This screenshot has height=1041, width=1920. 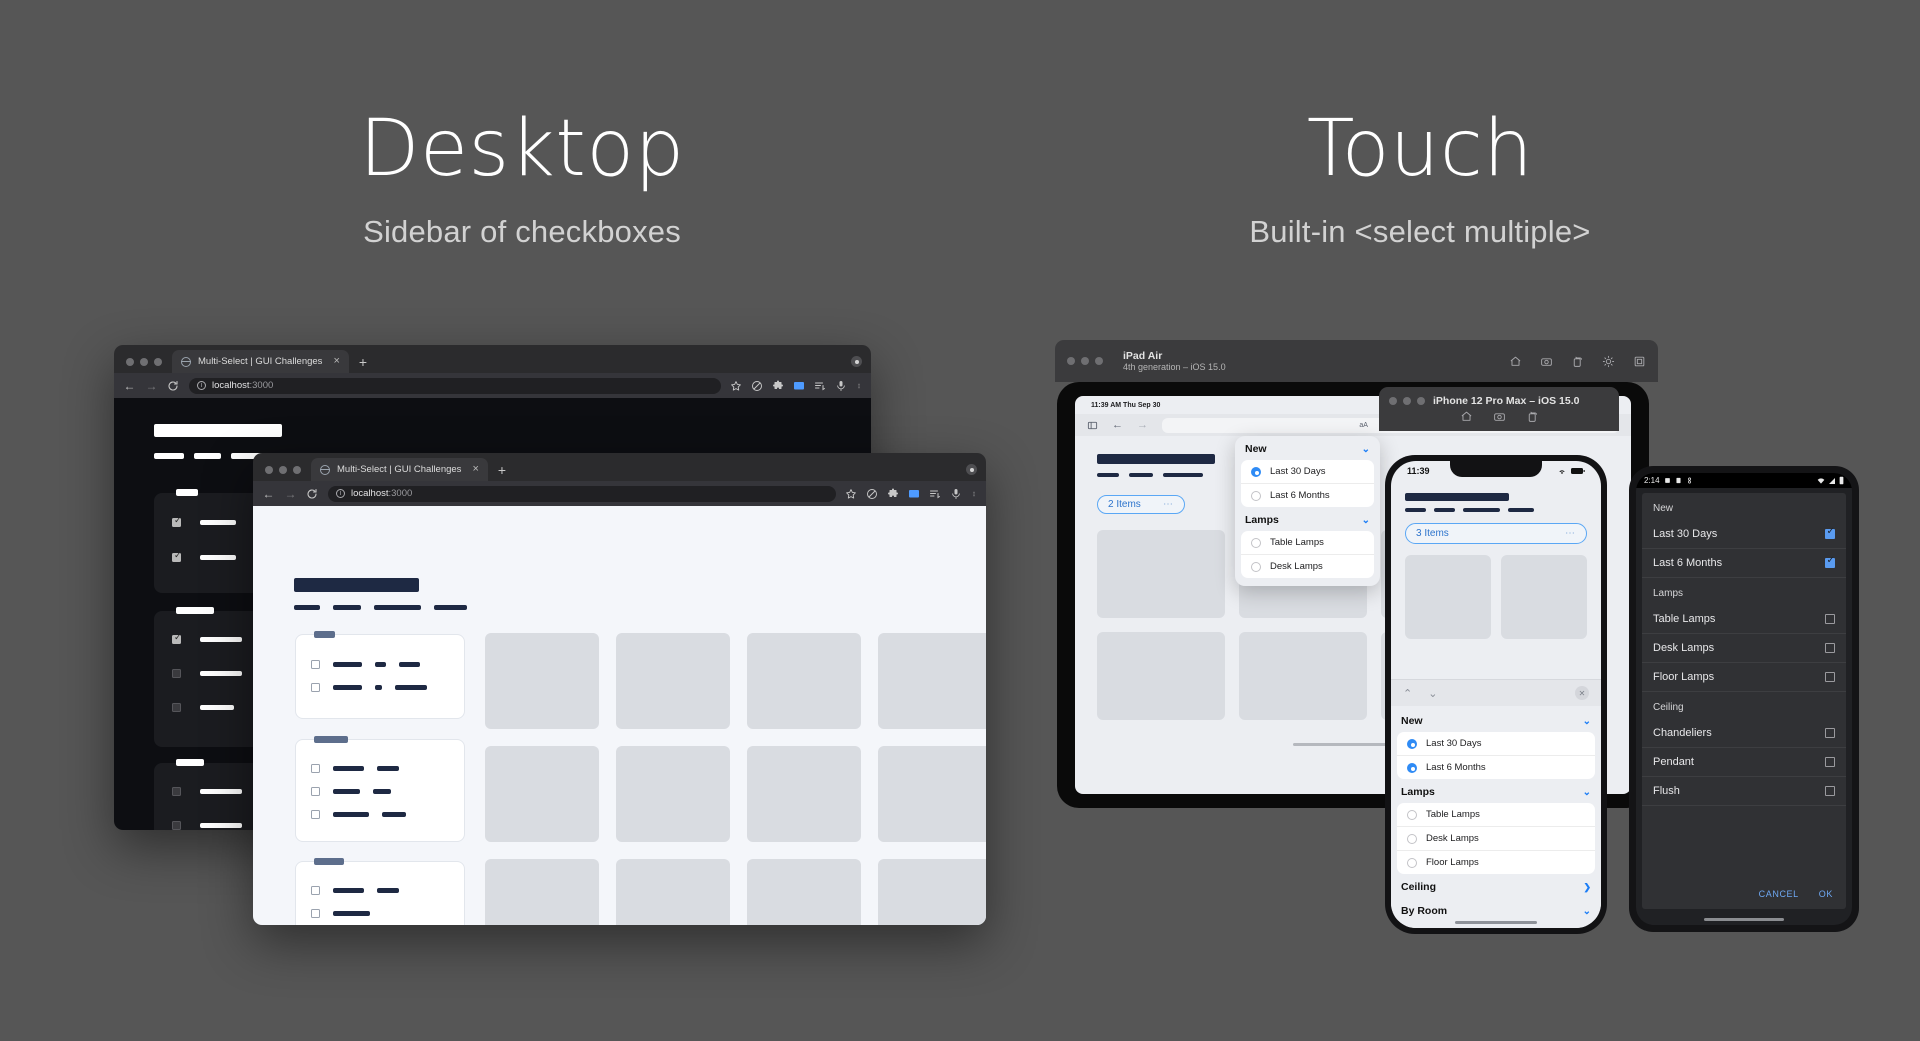 What do you see at coordinates (1092, 425) in the screenshot?
I see `sidebar-toggle-icon` at bounding box center [1092, 425].